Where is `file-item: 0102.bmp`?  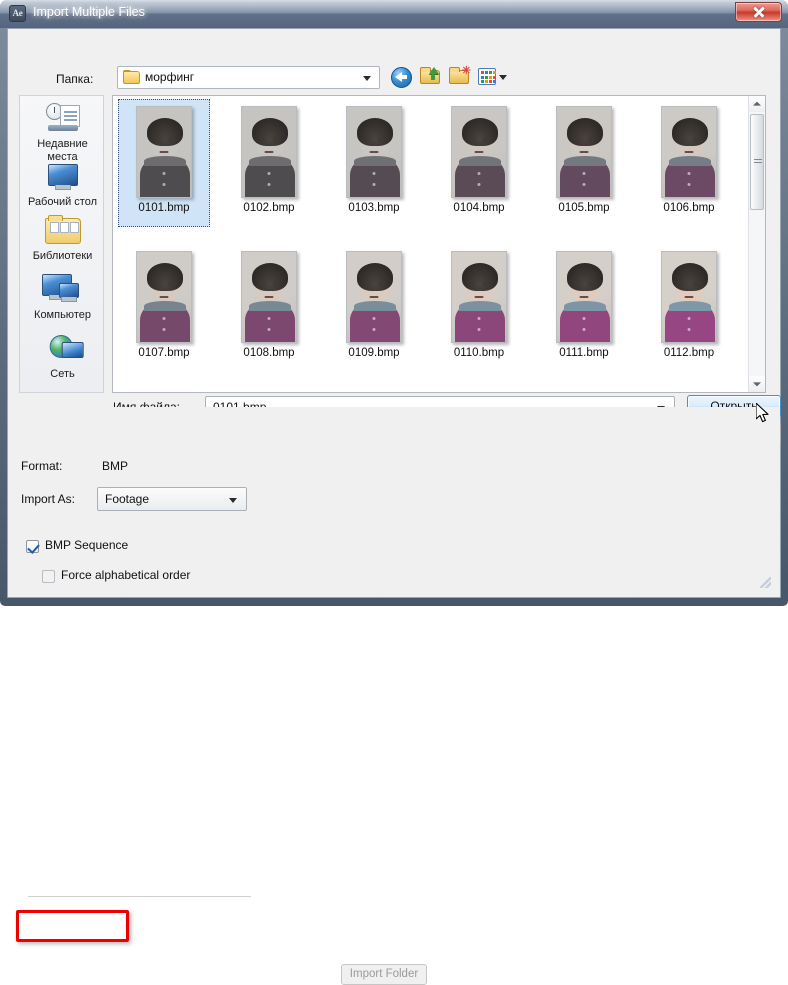
file-item: 0102.bmp is located at coordinates (269, 163).